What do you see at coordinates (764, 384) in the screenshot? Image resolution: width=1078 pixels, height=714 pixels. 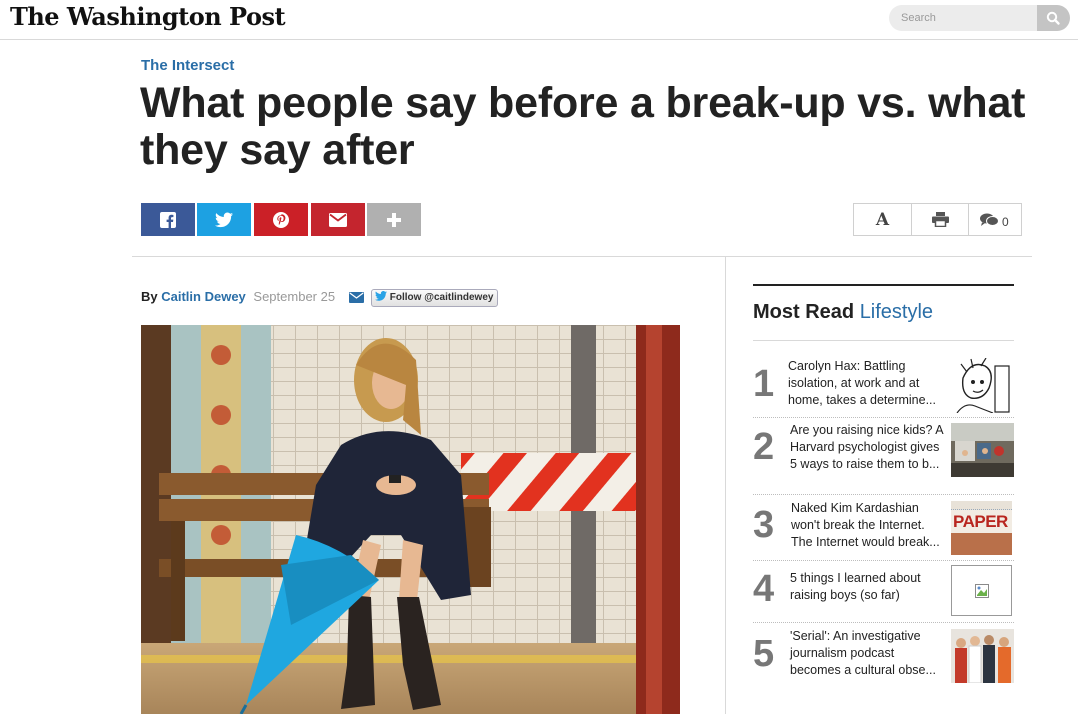 I see `rank-number: 1` at bounding box center [764, 384].